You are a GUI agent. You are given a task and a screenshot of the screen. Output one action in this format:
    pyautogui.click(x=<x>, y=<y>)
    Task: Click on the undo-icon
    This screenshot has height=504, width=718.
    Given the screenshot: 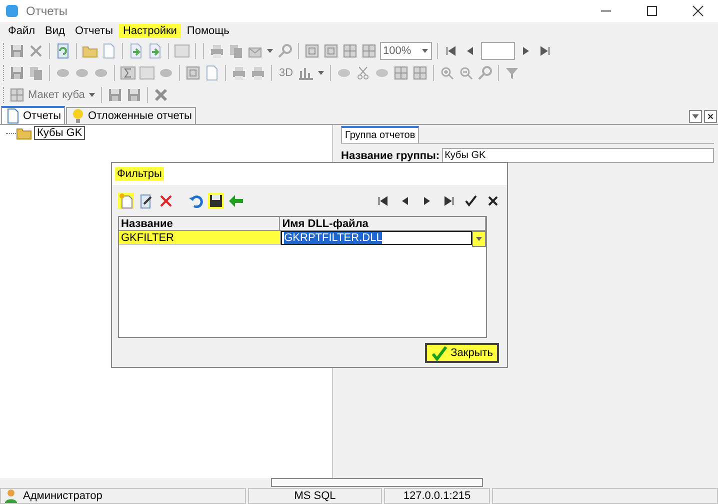 What is the action you would take?
    pyautogui.click(x=196, y=201)
    